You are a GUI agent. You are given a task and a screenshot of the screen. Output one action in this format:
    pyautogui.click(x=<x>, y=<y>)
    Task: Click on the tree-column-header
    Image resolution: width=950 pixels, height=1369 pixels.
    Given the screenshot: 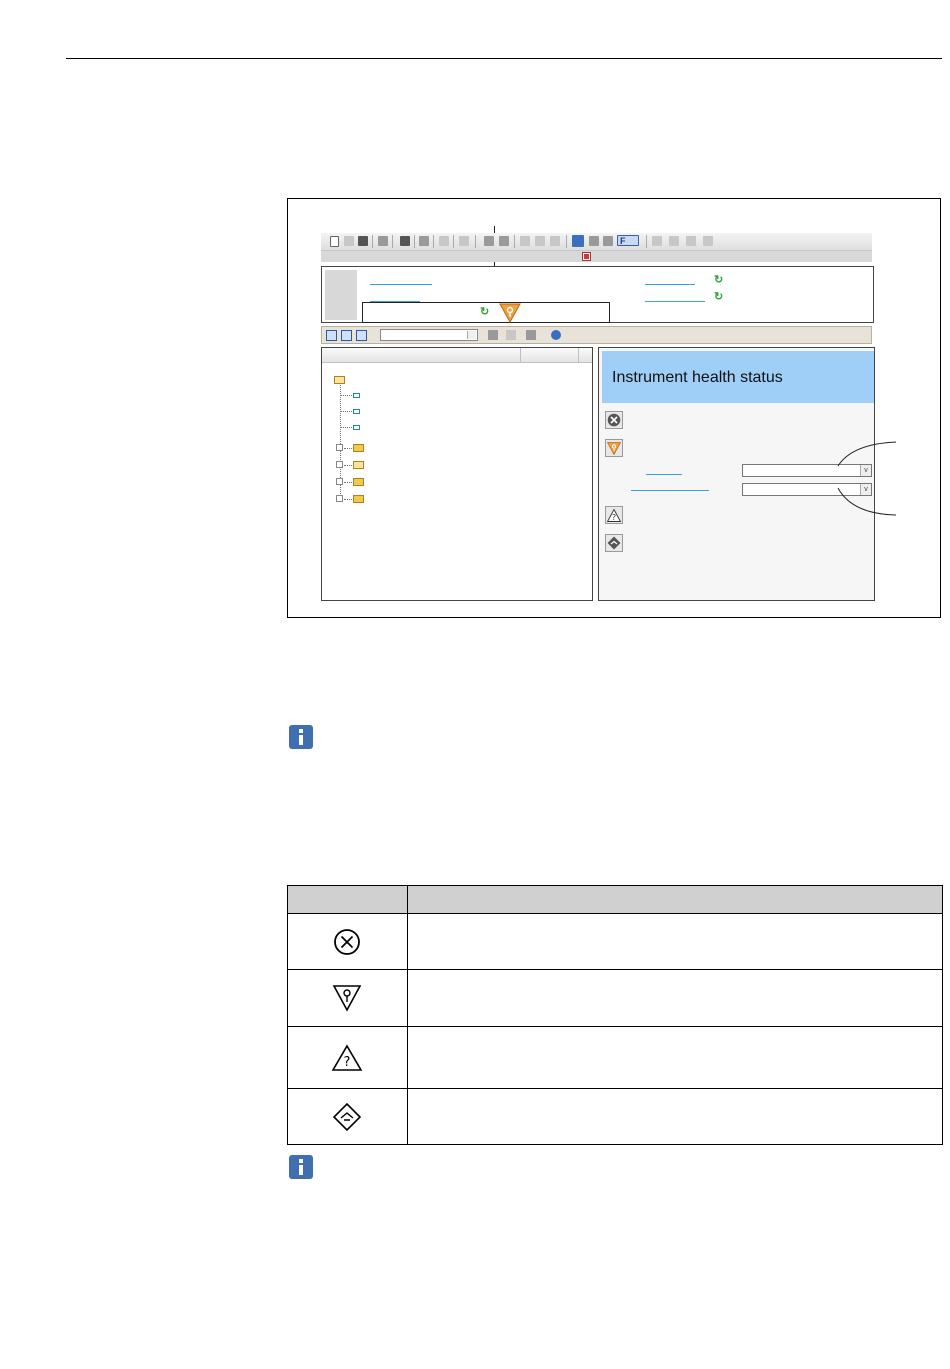 What is the action you would take?
    pyautogui.click(x=457, y=355)
    